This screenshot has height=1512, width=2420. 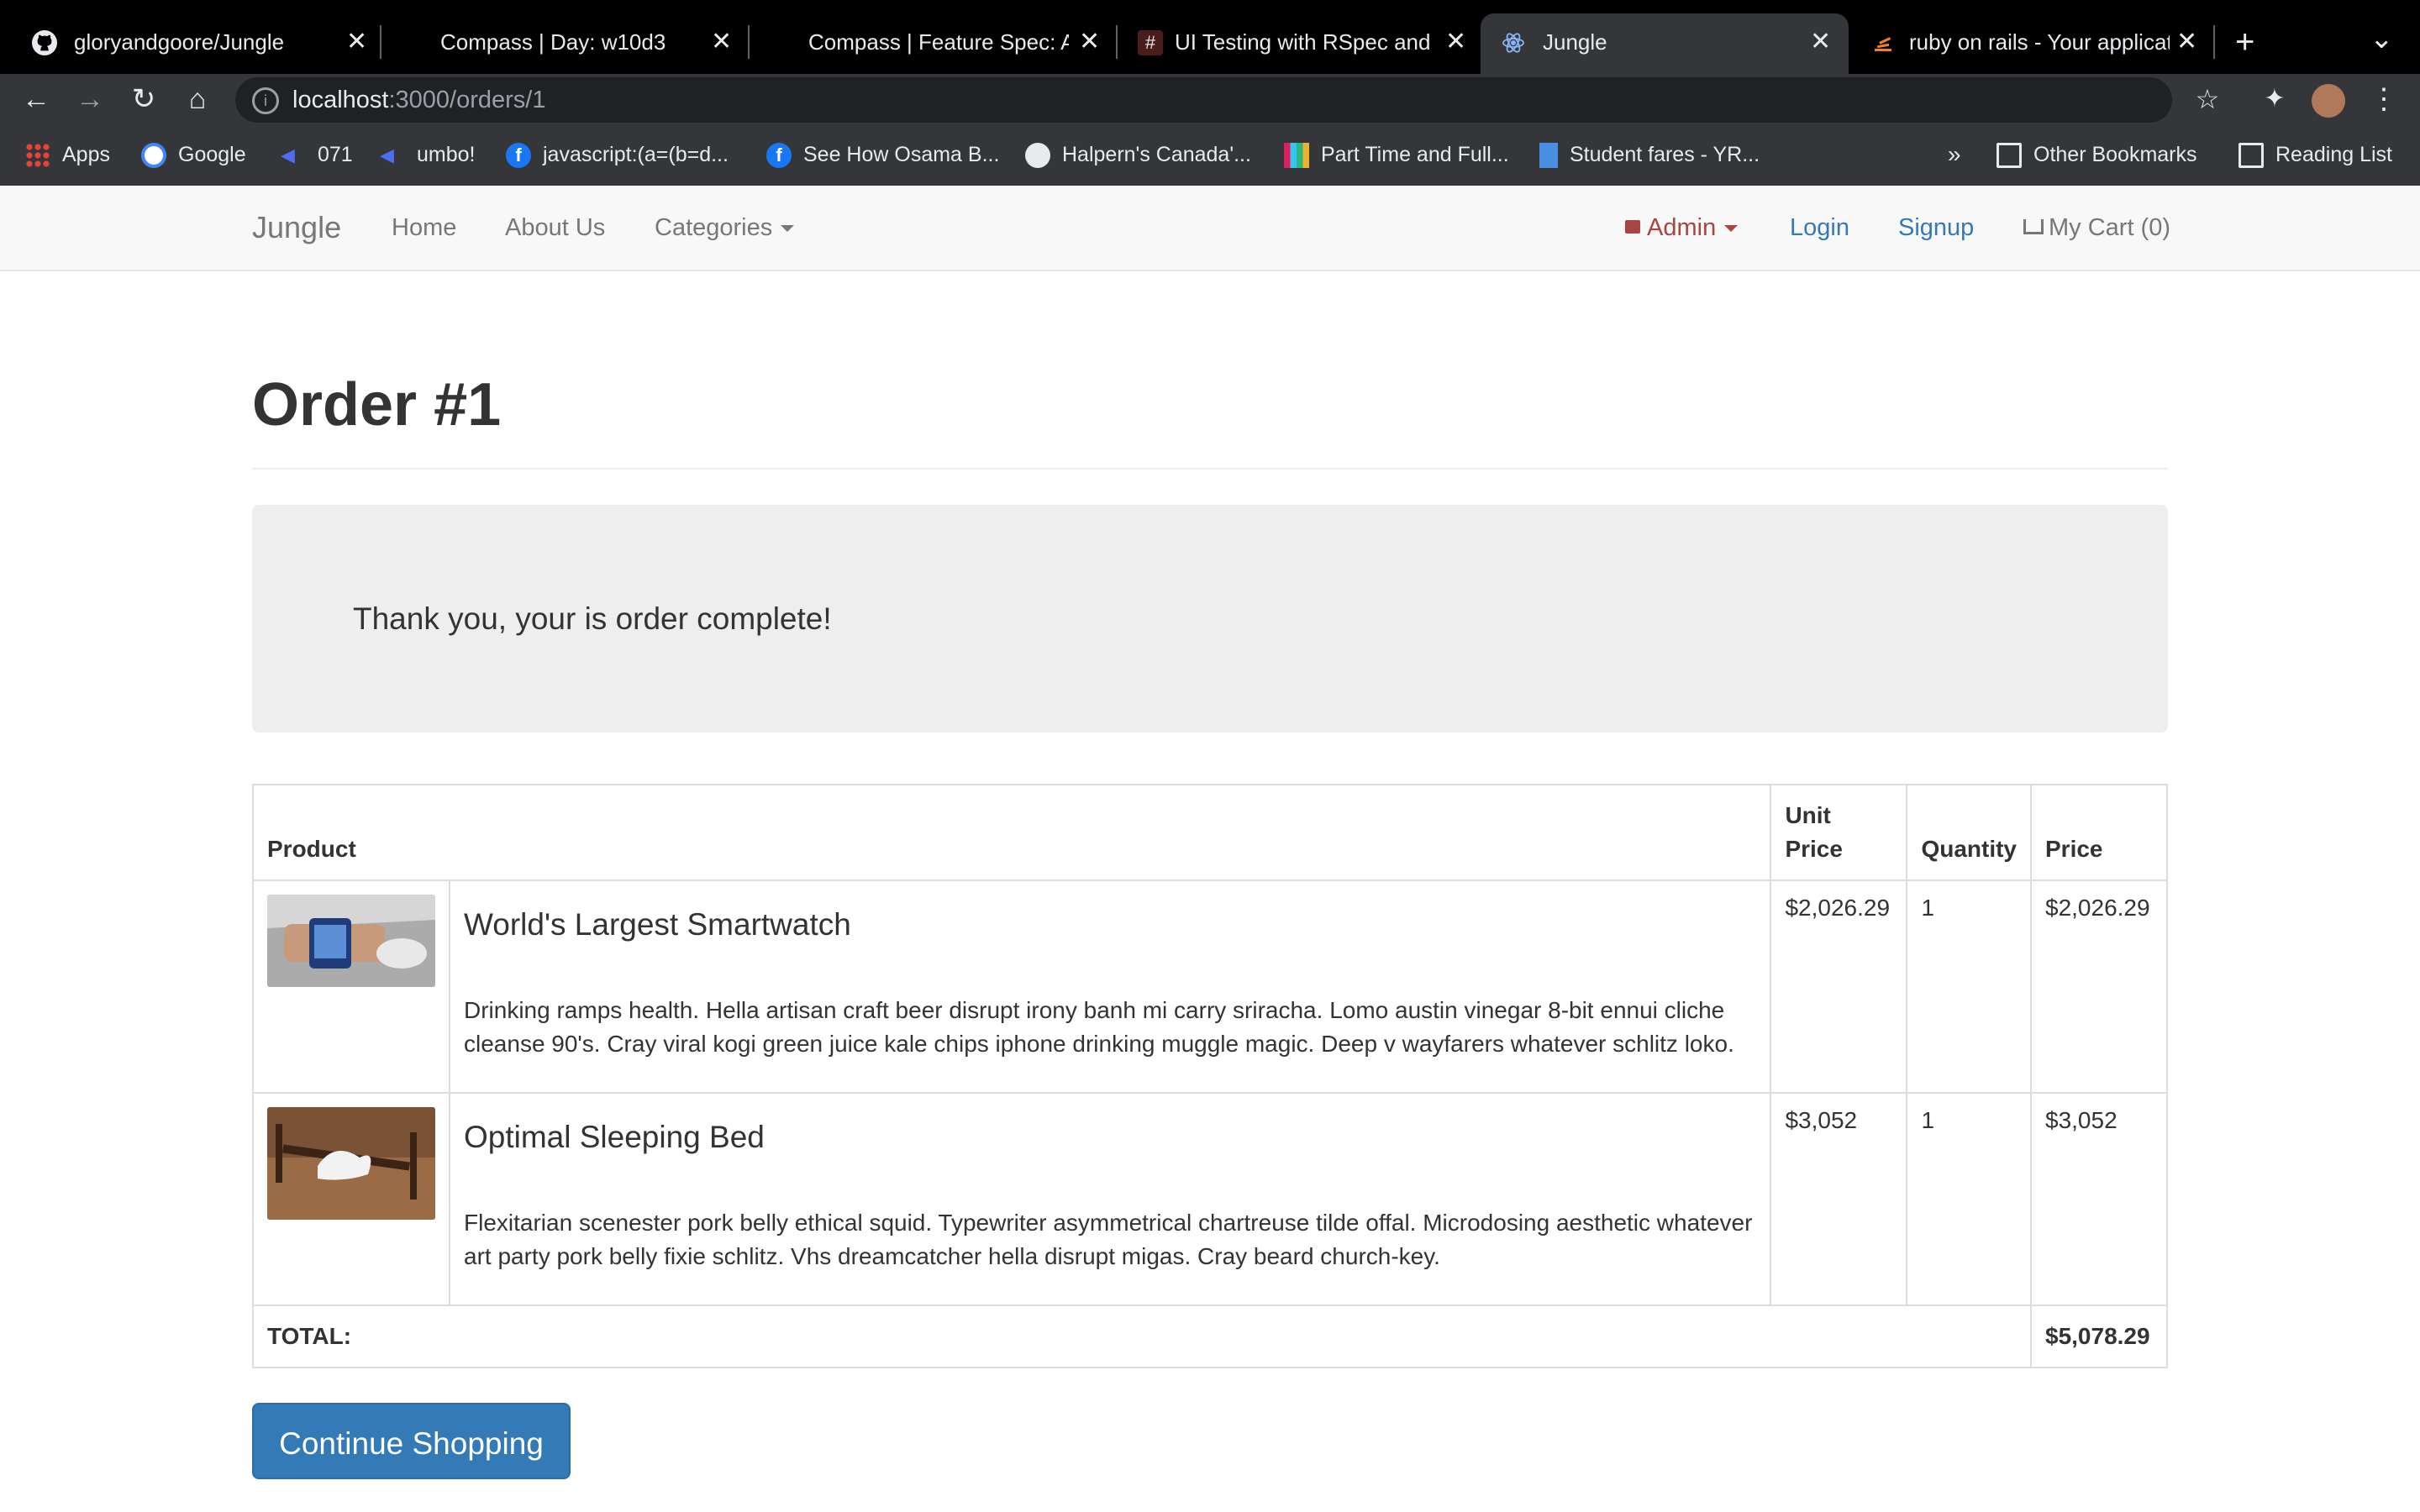 What do you see at coordinates (36, 99) in the screenshot?
I see `back-icon: ←` at bounding box center [36, 99].